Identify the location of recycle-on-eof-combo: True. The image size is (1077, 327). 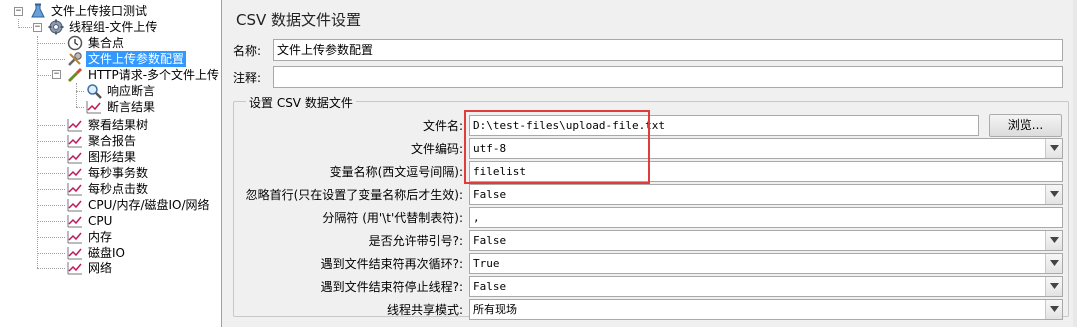
(766, 263).